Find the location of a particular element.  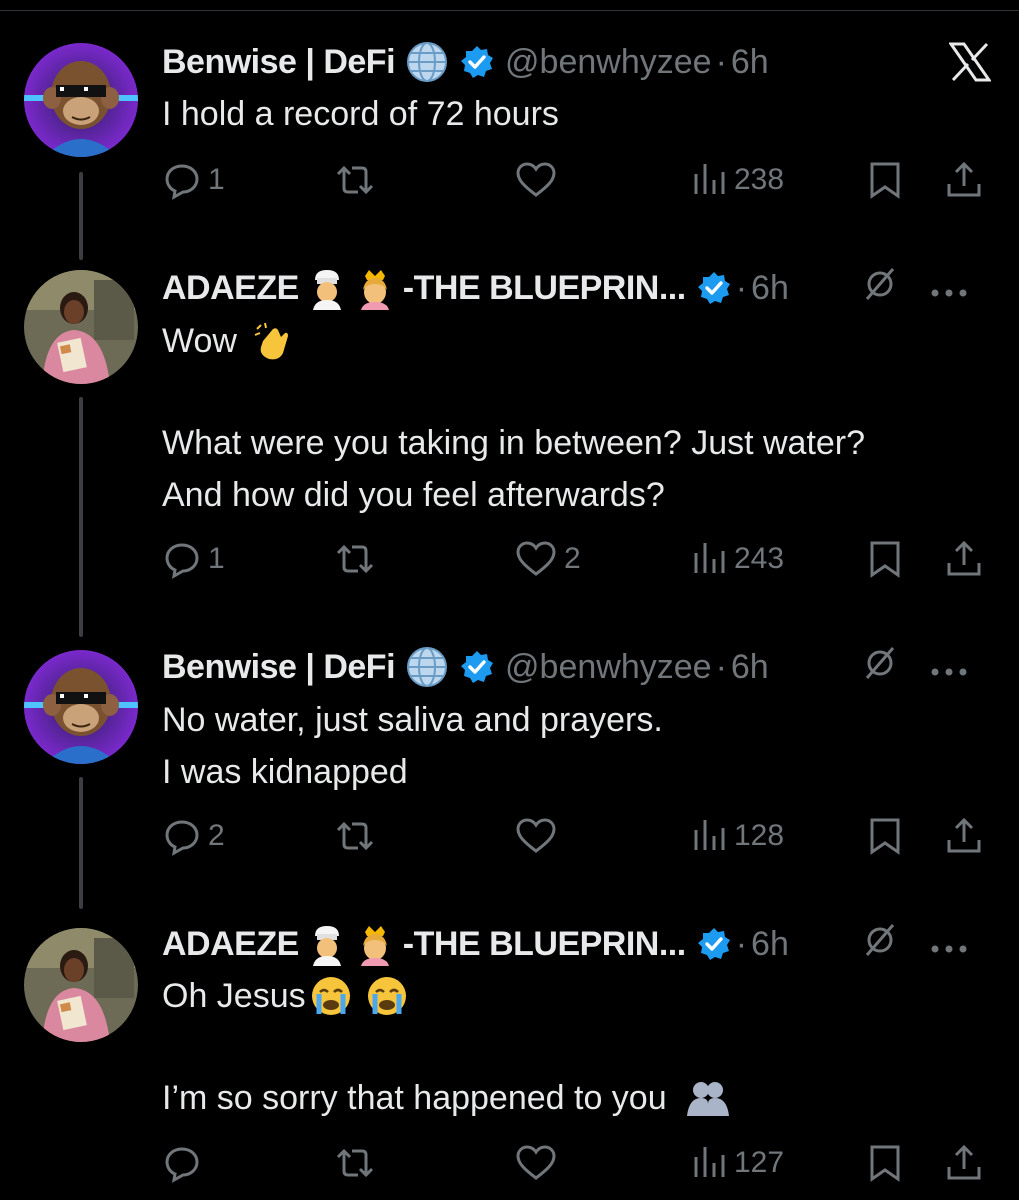

views-button: 128 is located at coordinates (738, 836).